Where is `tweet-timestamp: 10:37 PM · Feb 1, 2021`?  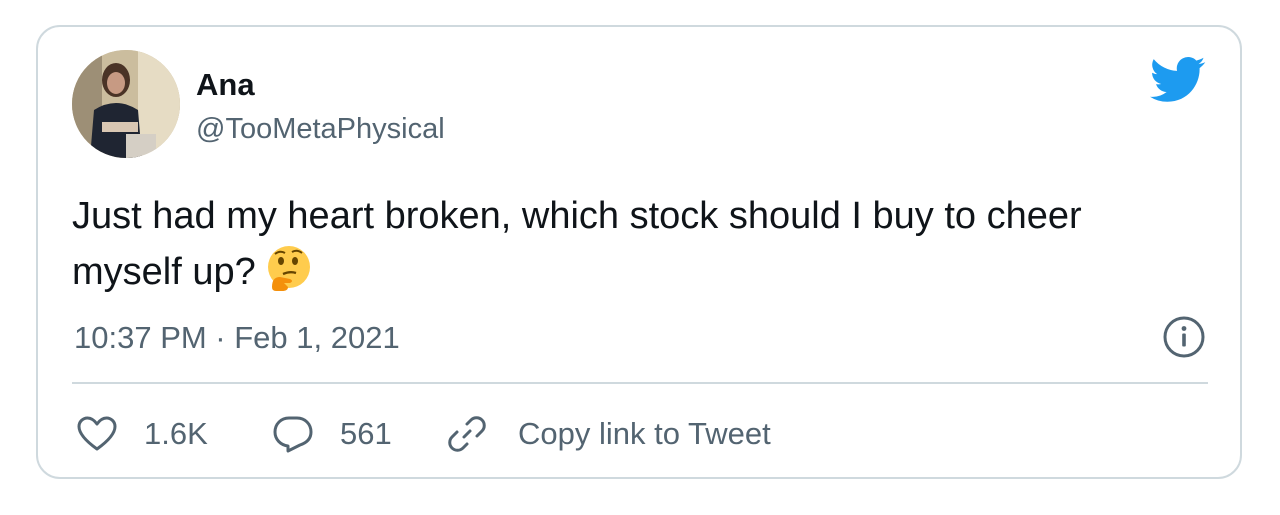 tweet-timestamp: 10:37 PM · Feb 1, 2021 is located at coordinates (237, 338).